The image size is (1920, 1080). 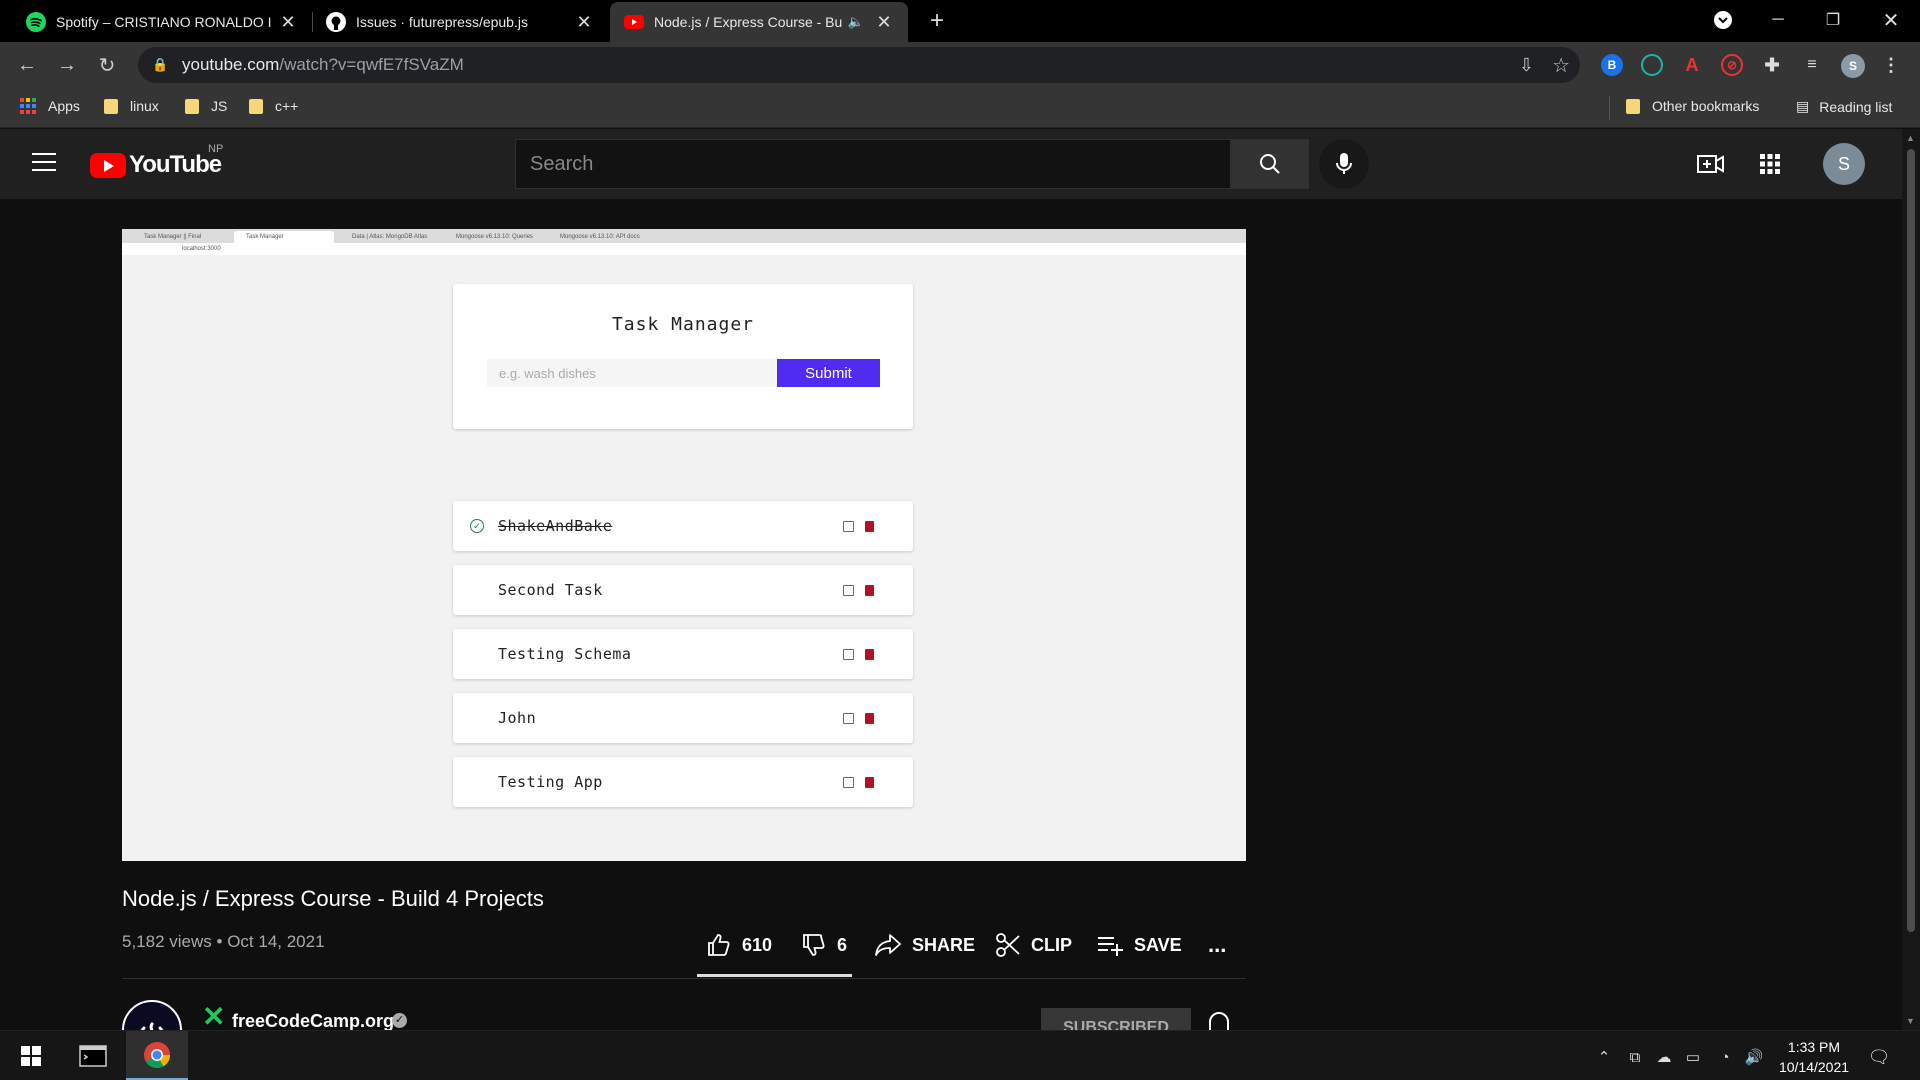 I want to click on browser-menu-icon: ⋮, so click(x=1891, y=65).